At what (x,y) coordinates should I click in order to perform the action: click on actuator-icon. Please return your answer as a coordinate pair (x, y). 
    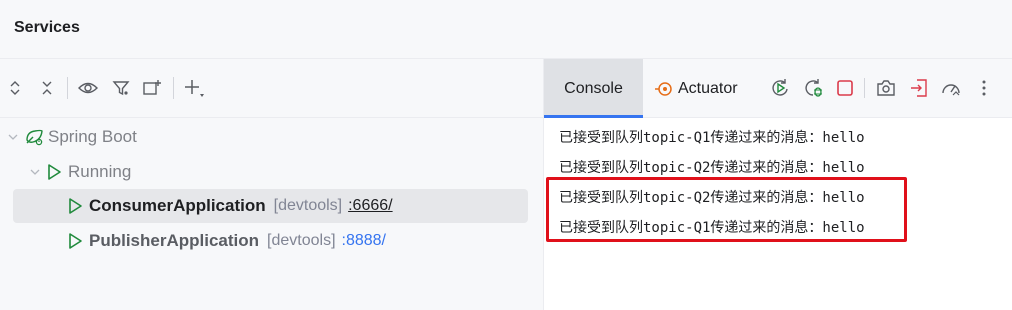
    Looking at the image, I should click on (666, 89).